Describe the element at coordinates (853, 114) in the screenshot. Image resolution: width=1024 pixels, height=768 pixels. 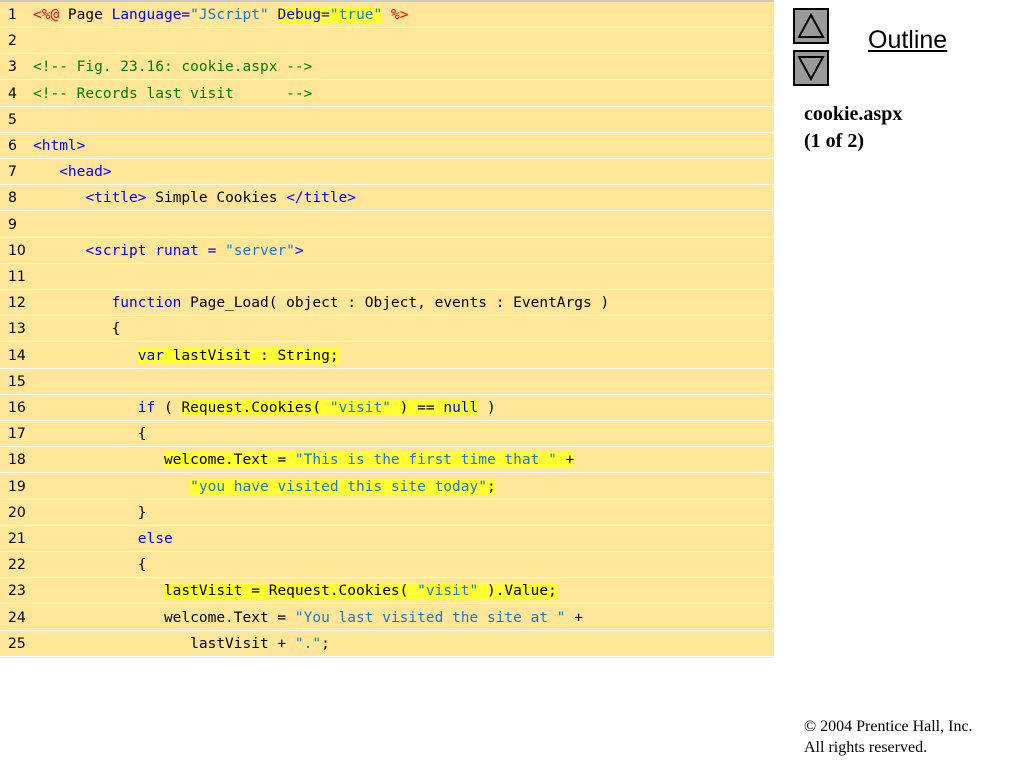
I see `file-name: cookie.aspx` at that location.